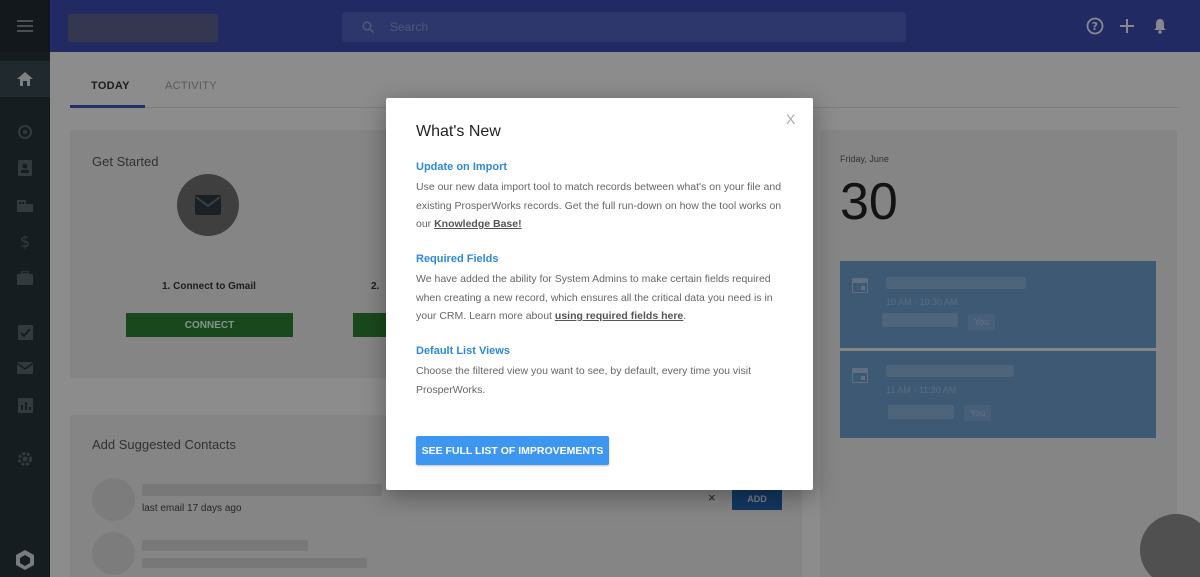 The width and height of the screenshot is (1200, 577). I want to click on knowledge-base-link: Knowledge Base!, so click(478, 224).